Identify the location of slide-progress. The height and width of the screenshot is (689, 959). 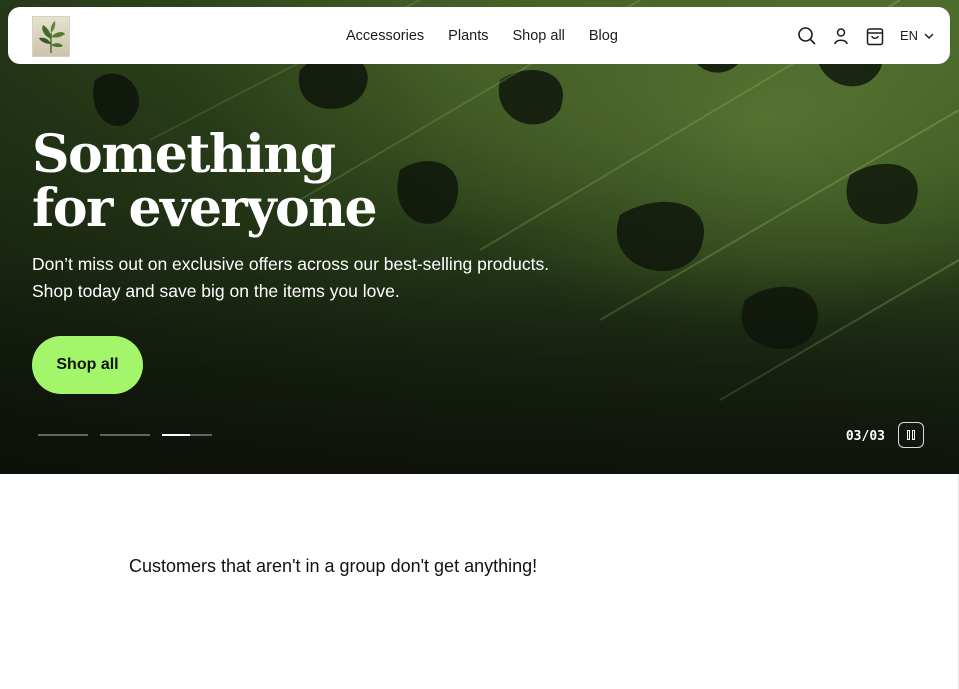
(131, 435).